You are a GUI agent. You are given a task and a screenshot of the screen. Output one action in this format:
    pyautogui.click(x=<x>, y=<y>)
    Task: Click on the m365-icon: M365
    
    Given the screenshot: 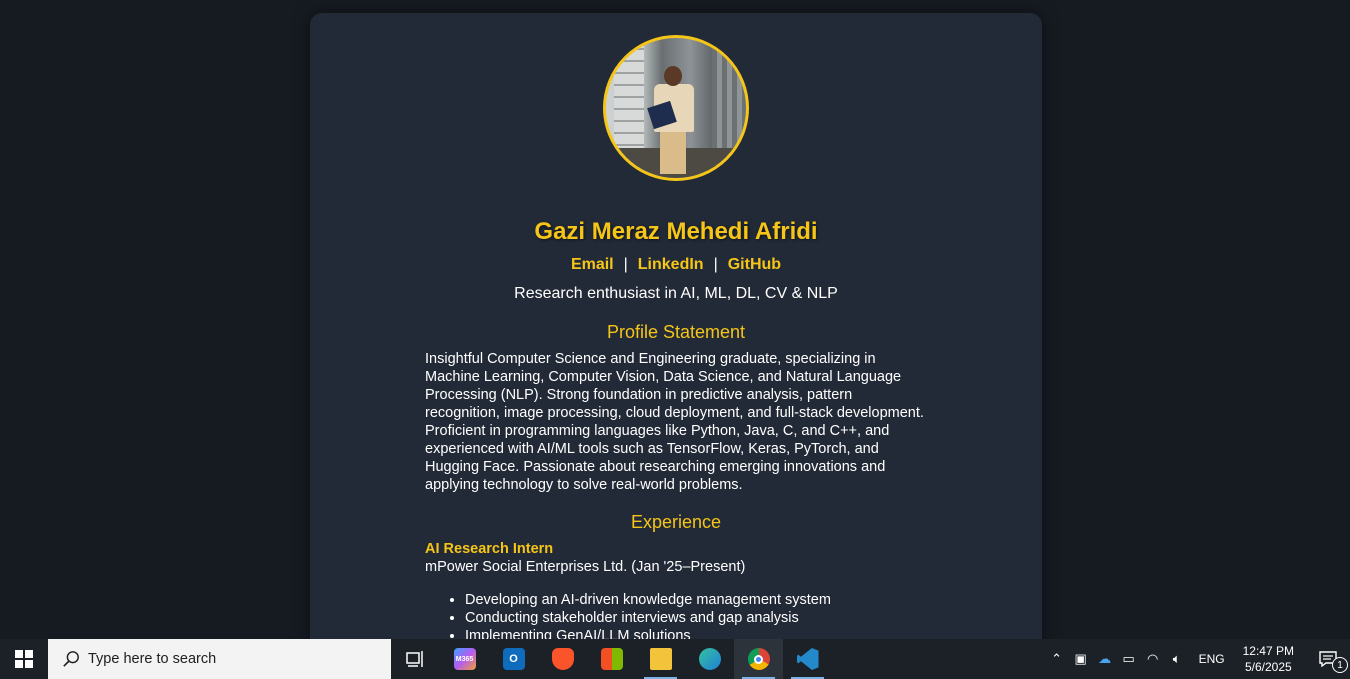 What is the action you would take?
    pyautogui.click(x=464, y=659)
    